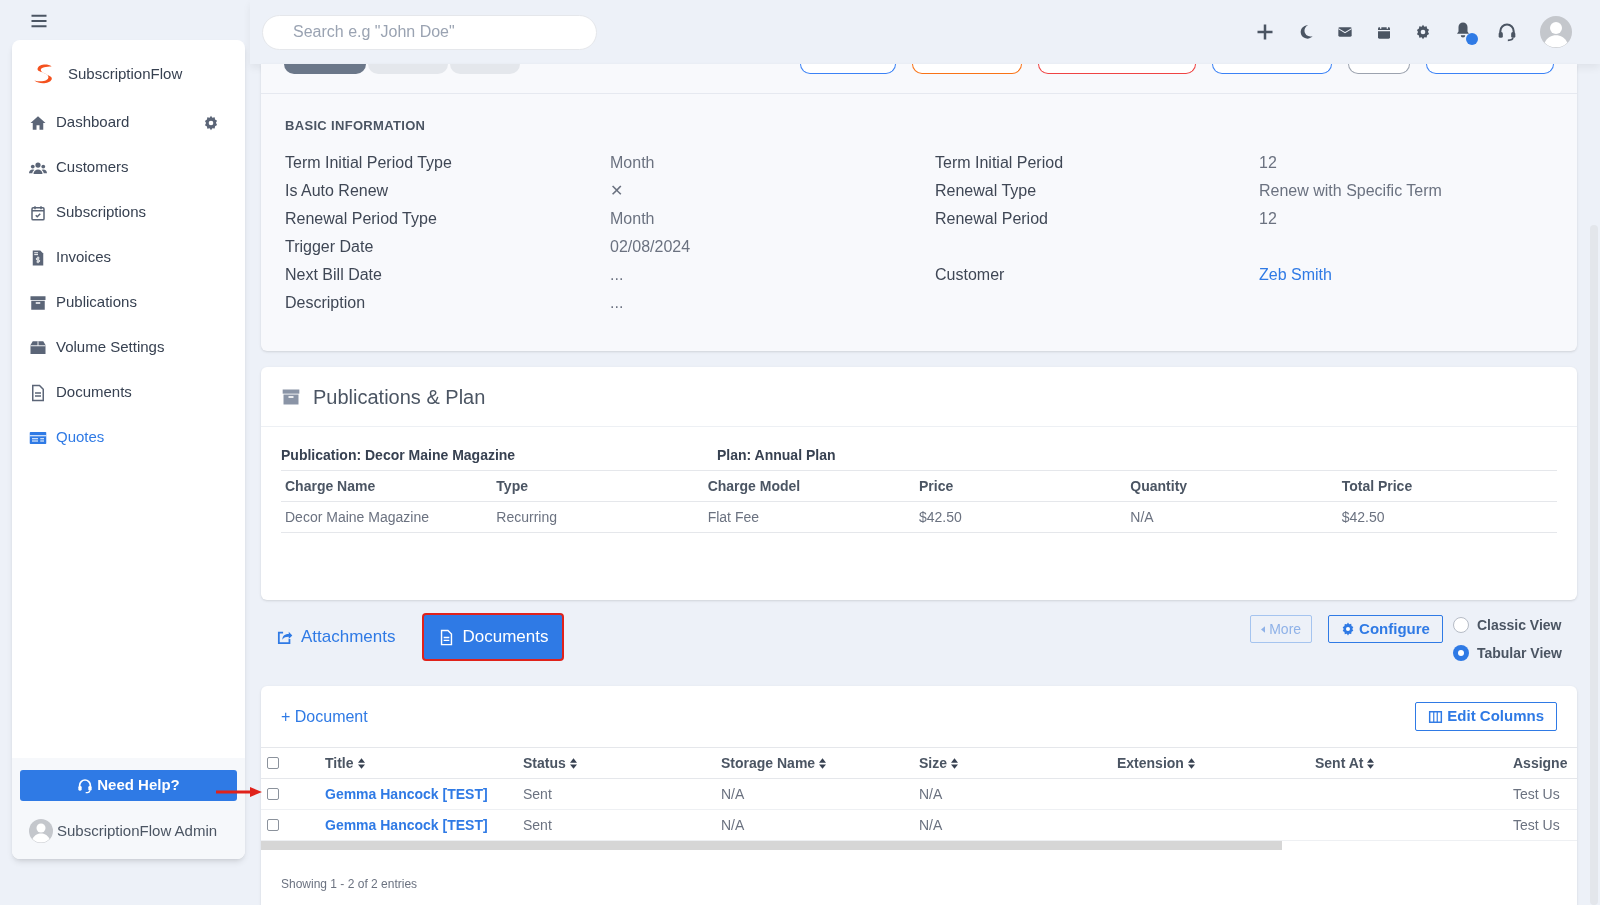 This screenshot has height=905, width=1600. Describe the element at coordinates (1385, 629) in the screenshot. I see `configure-button: Configure` at that location.